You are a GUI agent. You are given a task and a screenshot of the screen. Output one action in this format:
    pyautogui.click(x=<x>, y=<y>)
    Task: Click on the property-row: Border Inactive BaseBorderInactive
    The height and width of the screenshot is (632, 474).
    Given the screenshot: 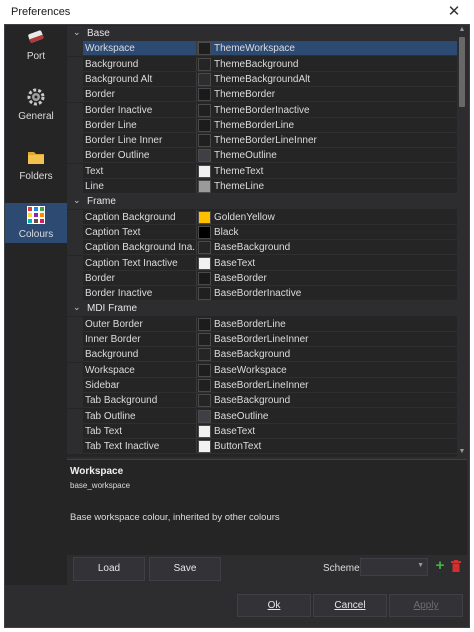 What is the action you would take?
    pyautogui.click(x=262, y=294)
    